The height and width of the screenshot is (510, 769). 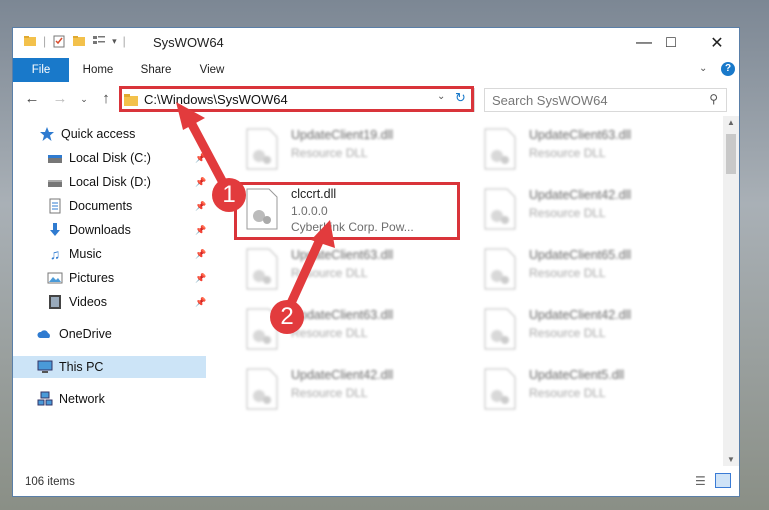 What do you see at coordinates (100, 230) in the screenshot?
I see `sidebar-item-label: Downloads` at bounding box center [100, 230].